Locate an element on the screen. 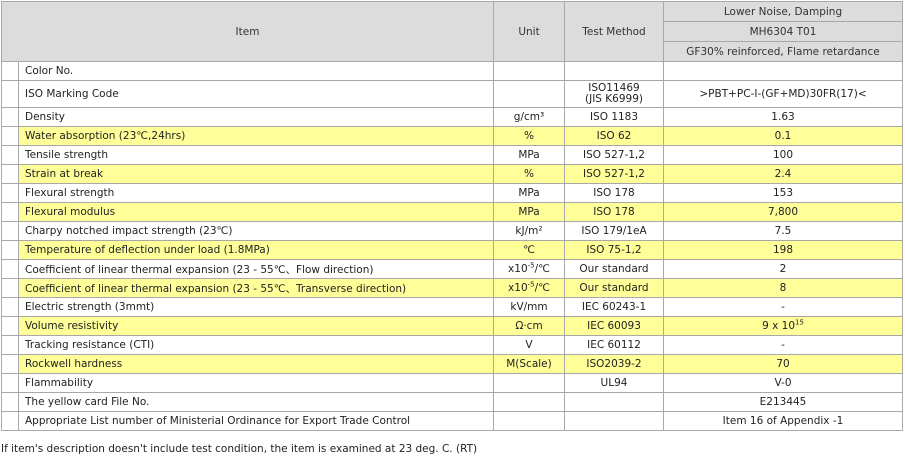 The width and height of the screenshot is (905, 460). header-test-method: Test Method is located at coordinates (614, 31).